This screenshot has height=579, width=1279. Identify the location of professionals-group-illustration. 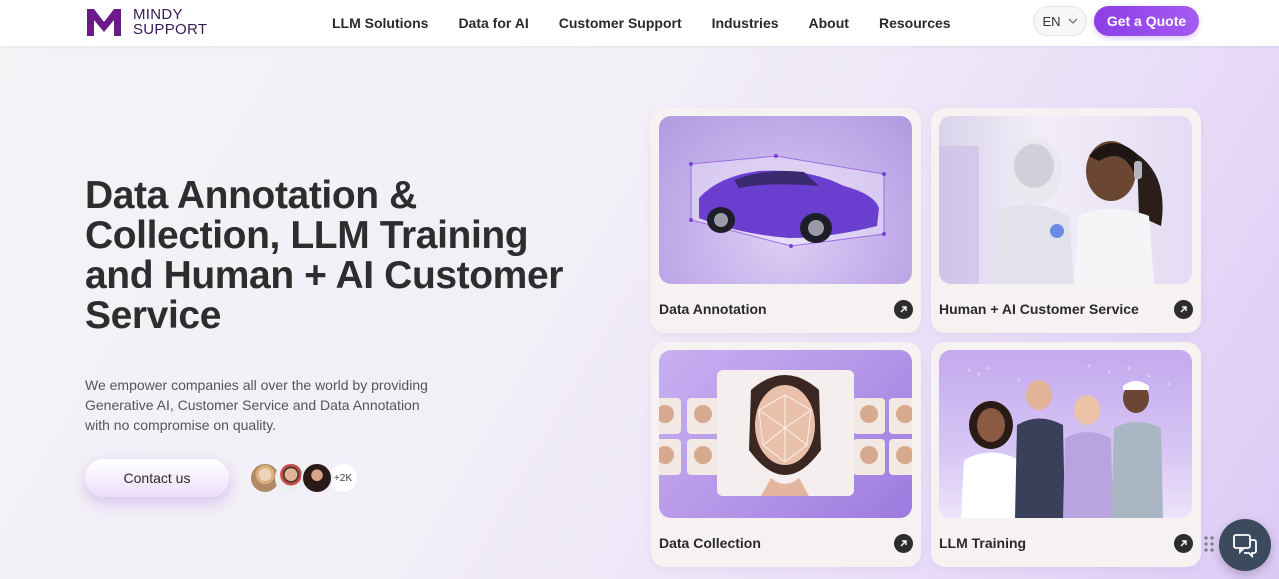
(1066, 441).